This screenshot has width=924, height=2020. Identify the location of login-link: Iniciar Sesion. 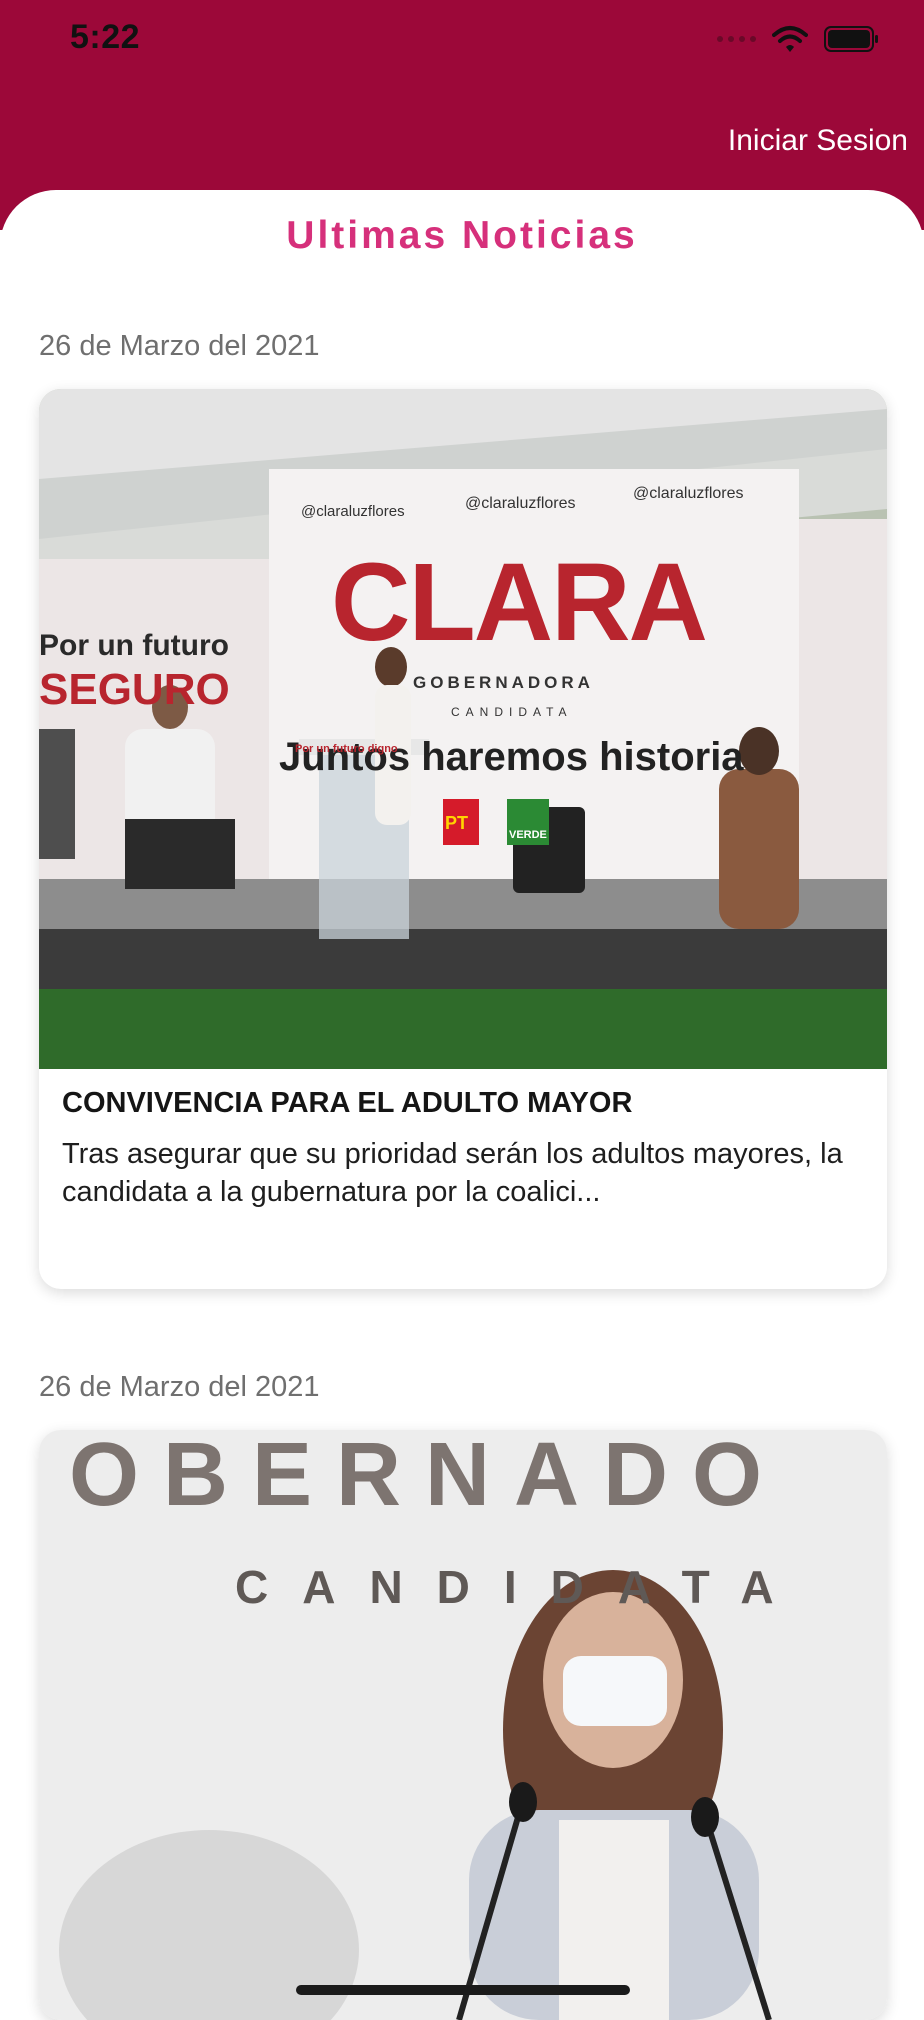
(818, 141).